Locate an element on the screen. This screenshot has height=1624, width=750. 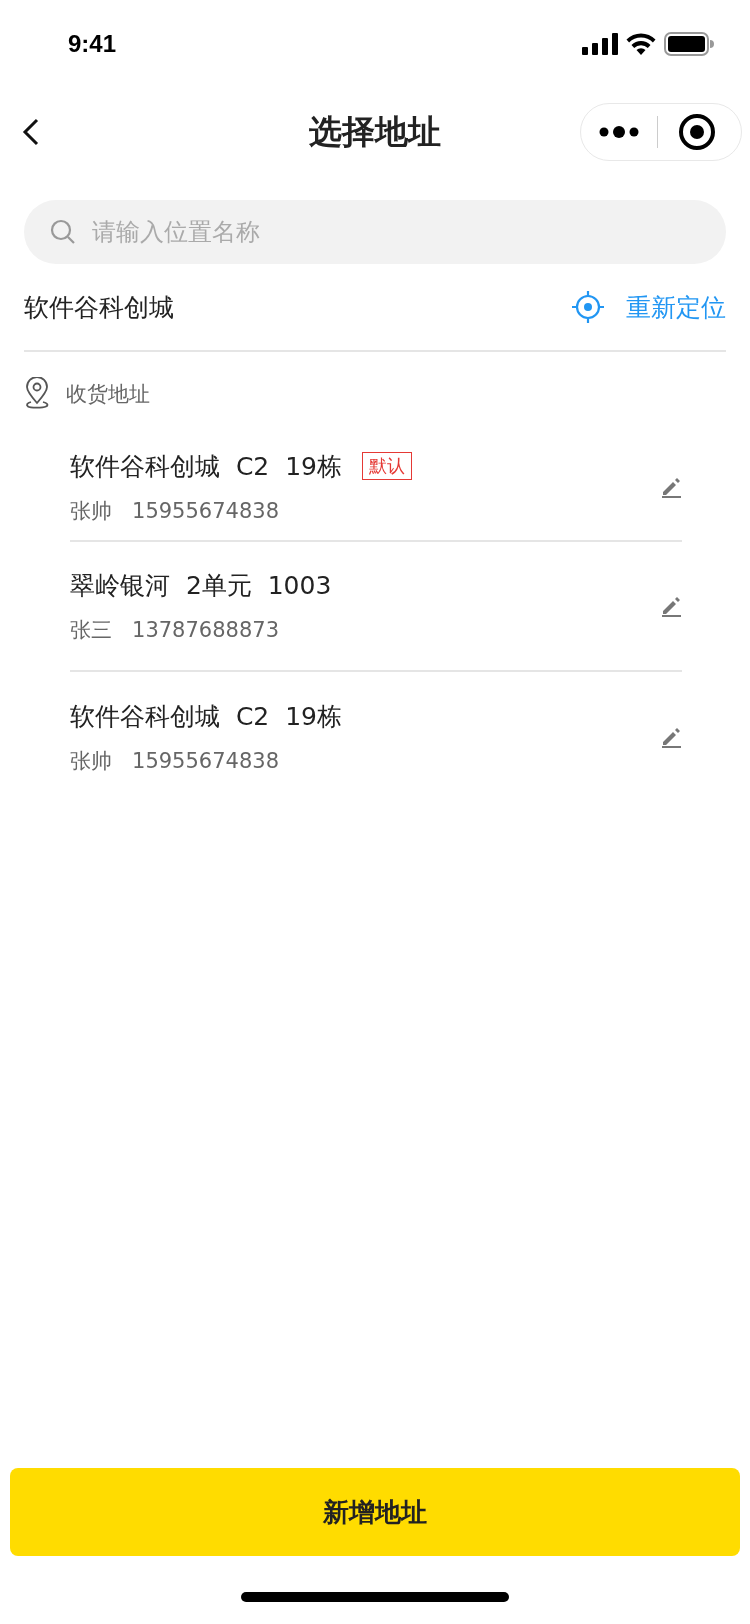
location-pin-icon is located at coordinates (37, 394).